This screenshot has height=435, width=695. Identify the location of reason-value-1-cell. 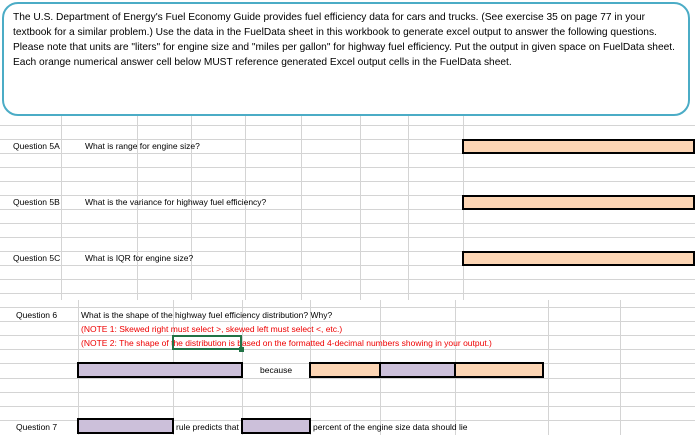
(345, 370).